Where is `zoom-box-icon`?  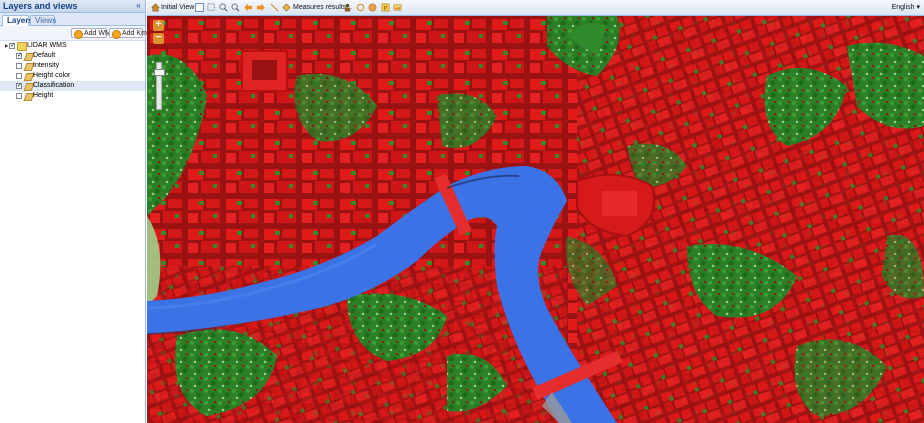
zoom-box-icon is located at coordinates (211, 7).